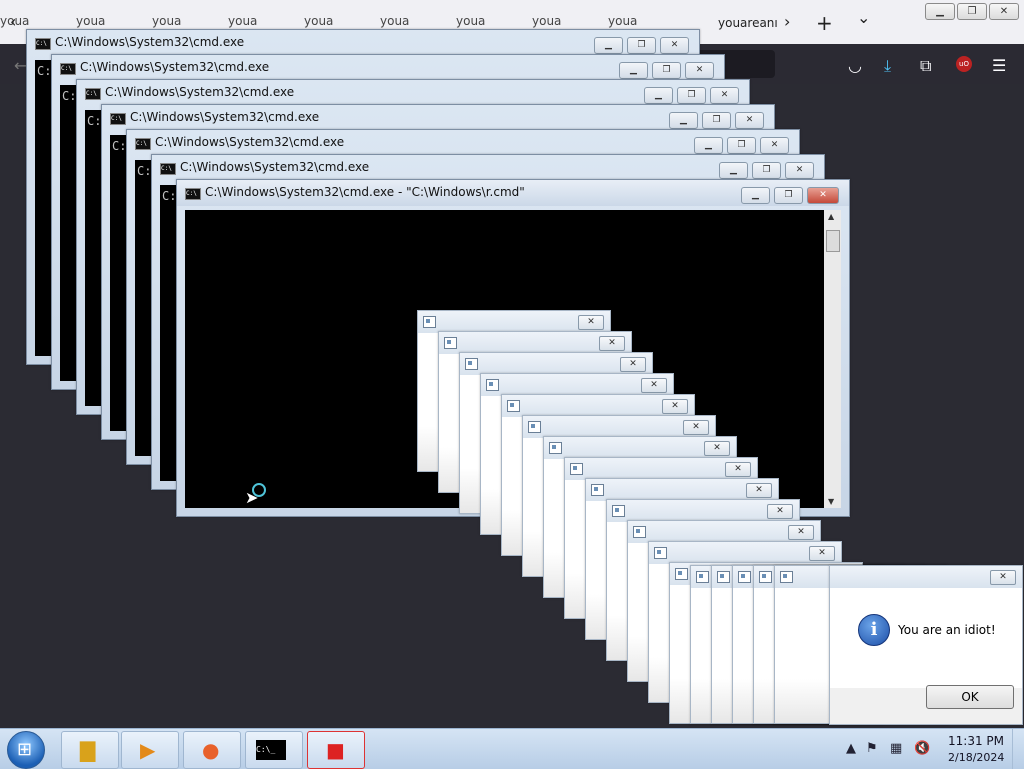 This screenshot has width=1024, height=769. Describe the element at coordinates (824, 23) in the screenshot. I see `new-tab-icon: +` at that location.